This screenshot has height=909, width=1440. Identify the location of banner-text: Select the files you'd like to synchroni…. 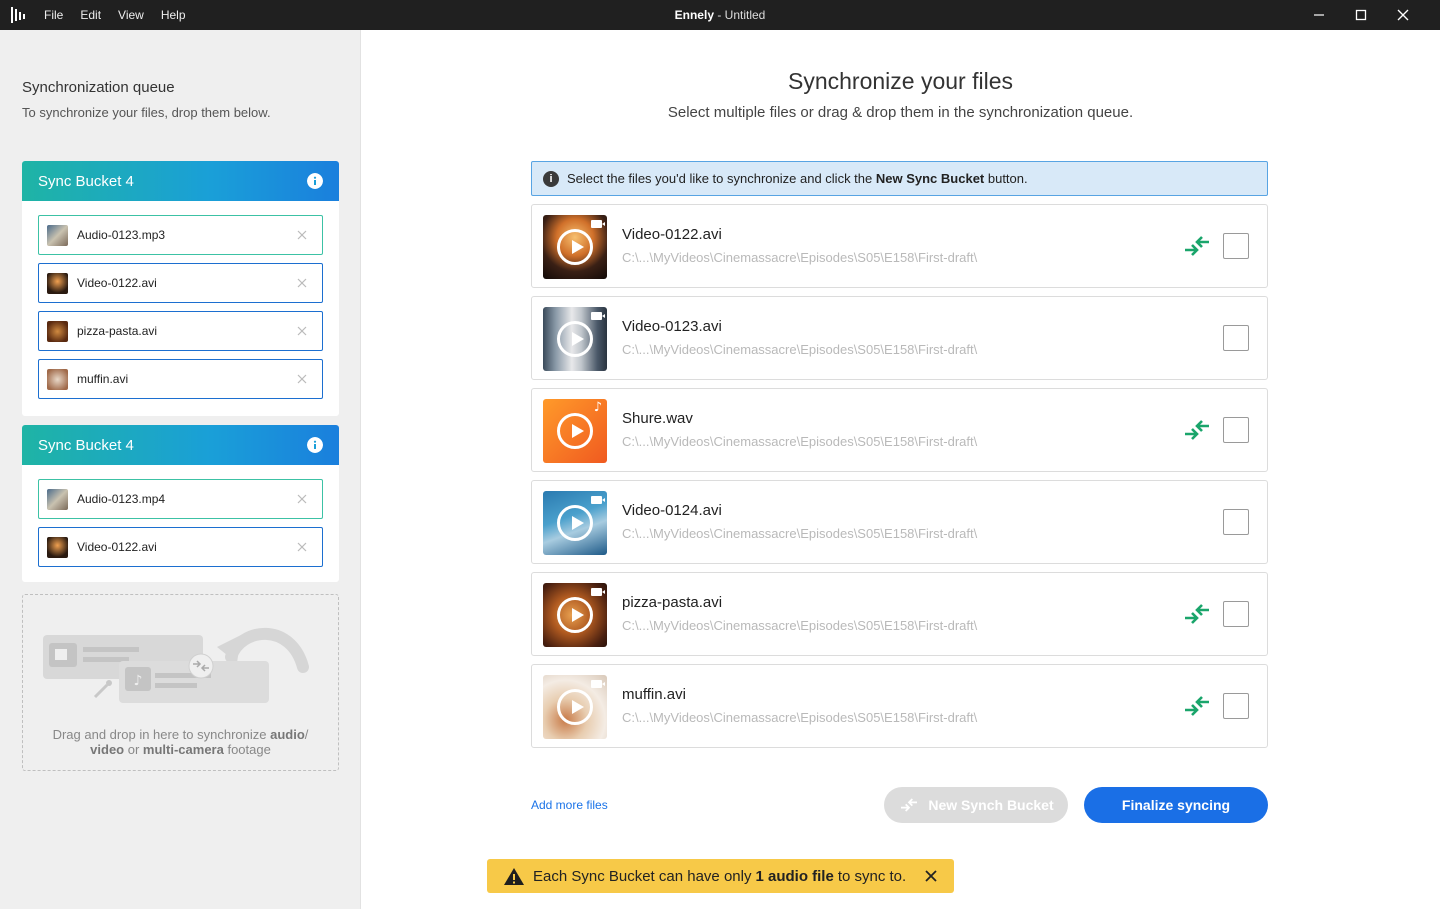
(797, 178).